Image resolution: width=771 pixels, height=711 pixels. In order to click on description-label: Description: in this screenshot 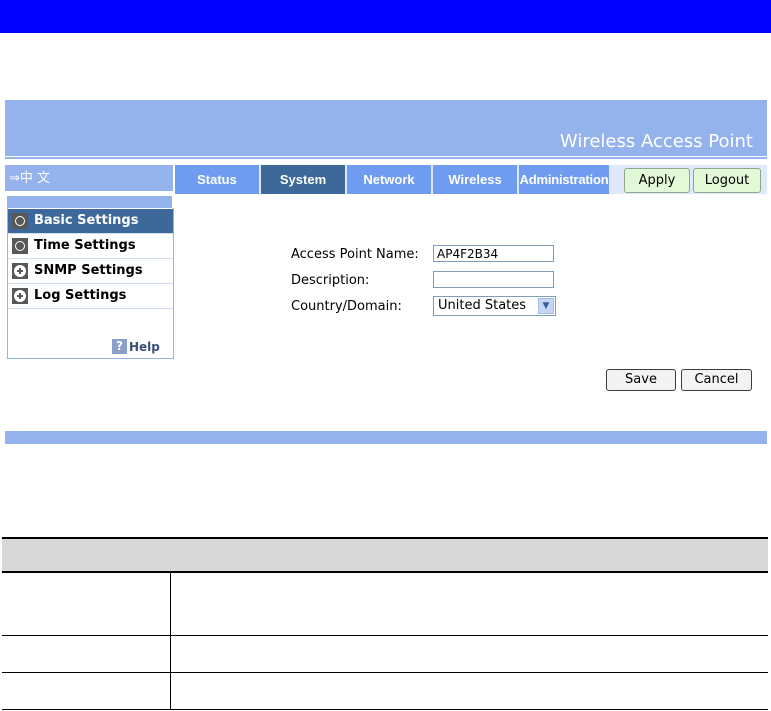, I will do `click(330, 280)`.